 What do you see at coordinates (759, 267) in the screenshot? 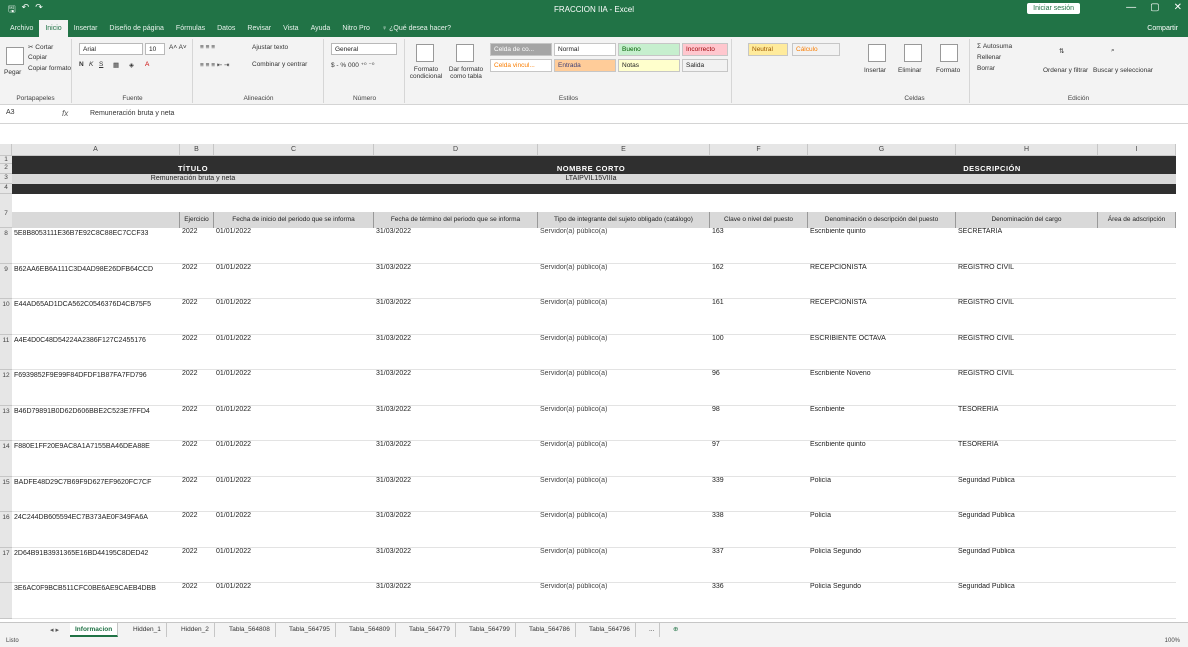
I see `cell-clave: 162` at bounding box center [759, 267].